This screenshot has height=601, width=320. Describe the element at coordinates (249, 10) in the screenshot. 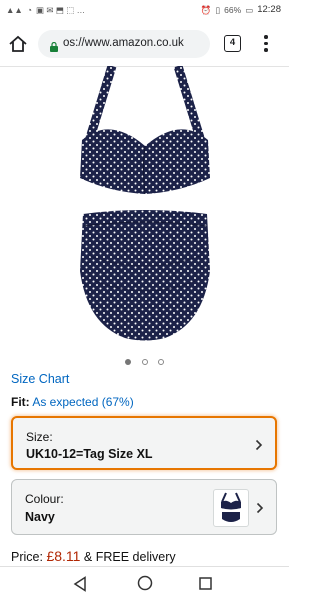

I see `battery-icon: ▭` at that location.